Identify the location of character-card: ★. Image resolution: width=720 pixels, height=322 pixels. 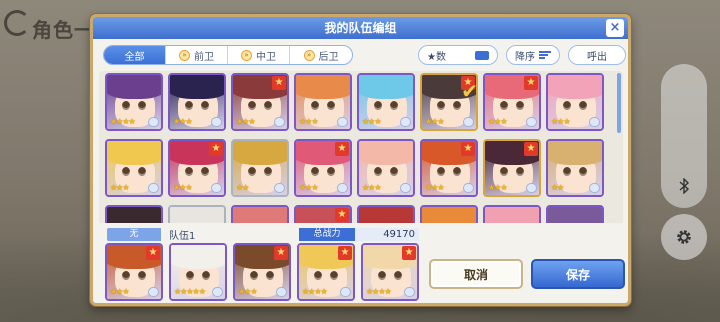
(323, 215).